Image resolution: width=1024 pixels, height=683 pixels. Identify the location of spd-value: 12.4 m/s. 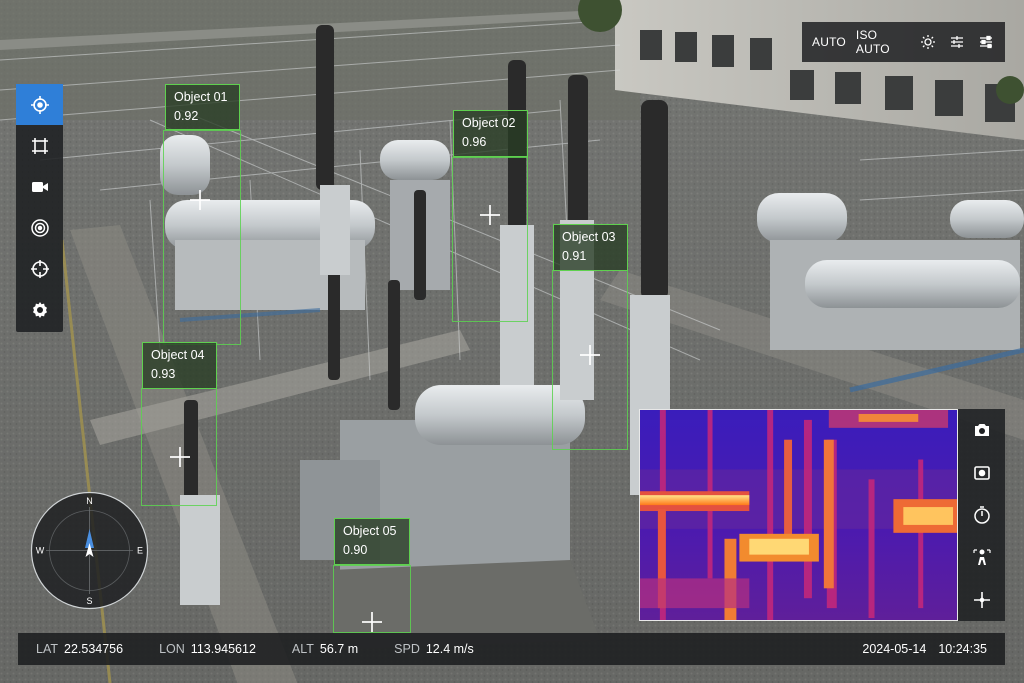
(449, 649).